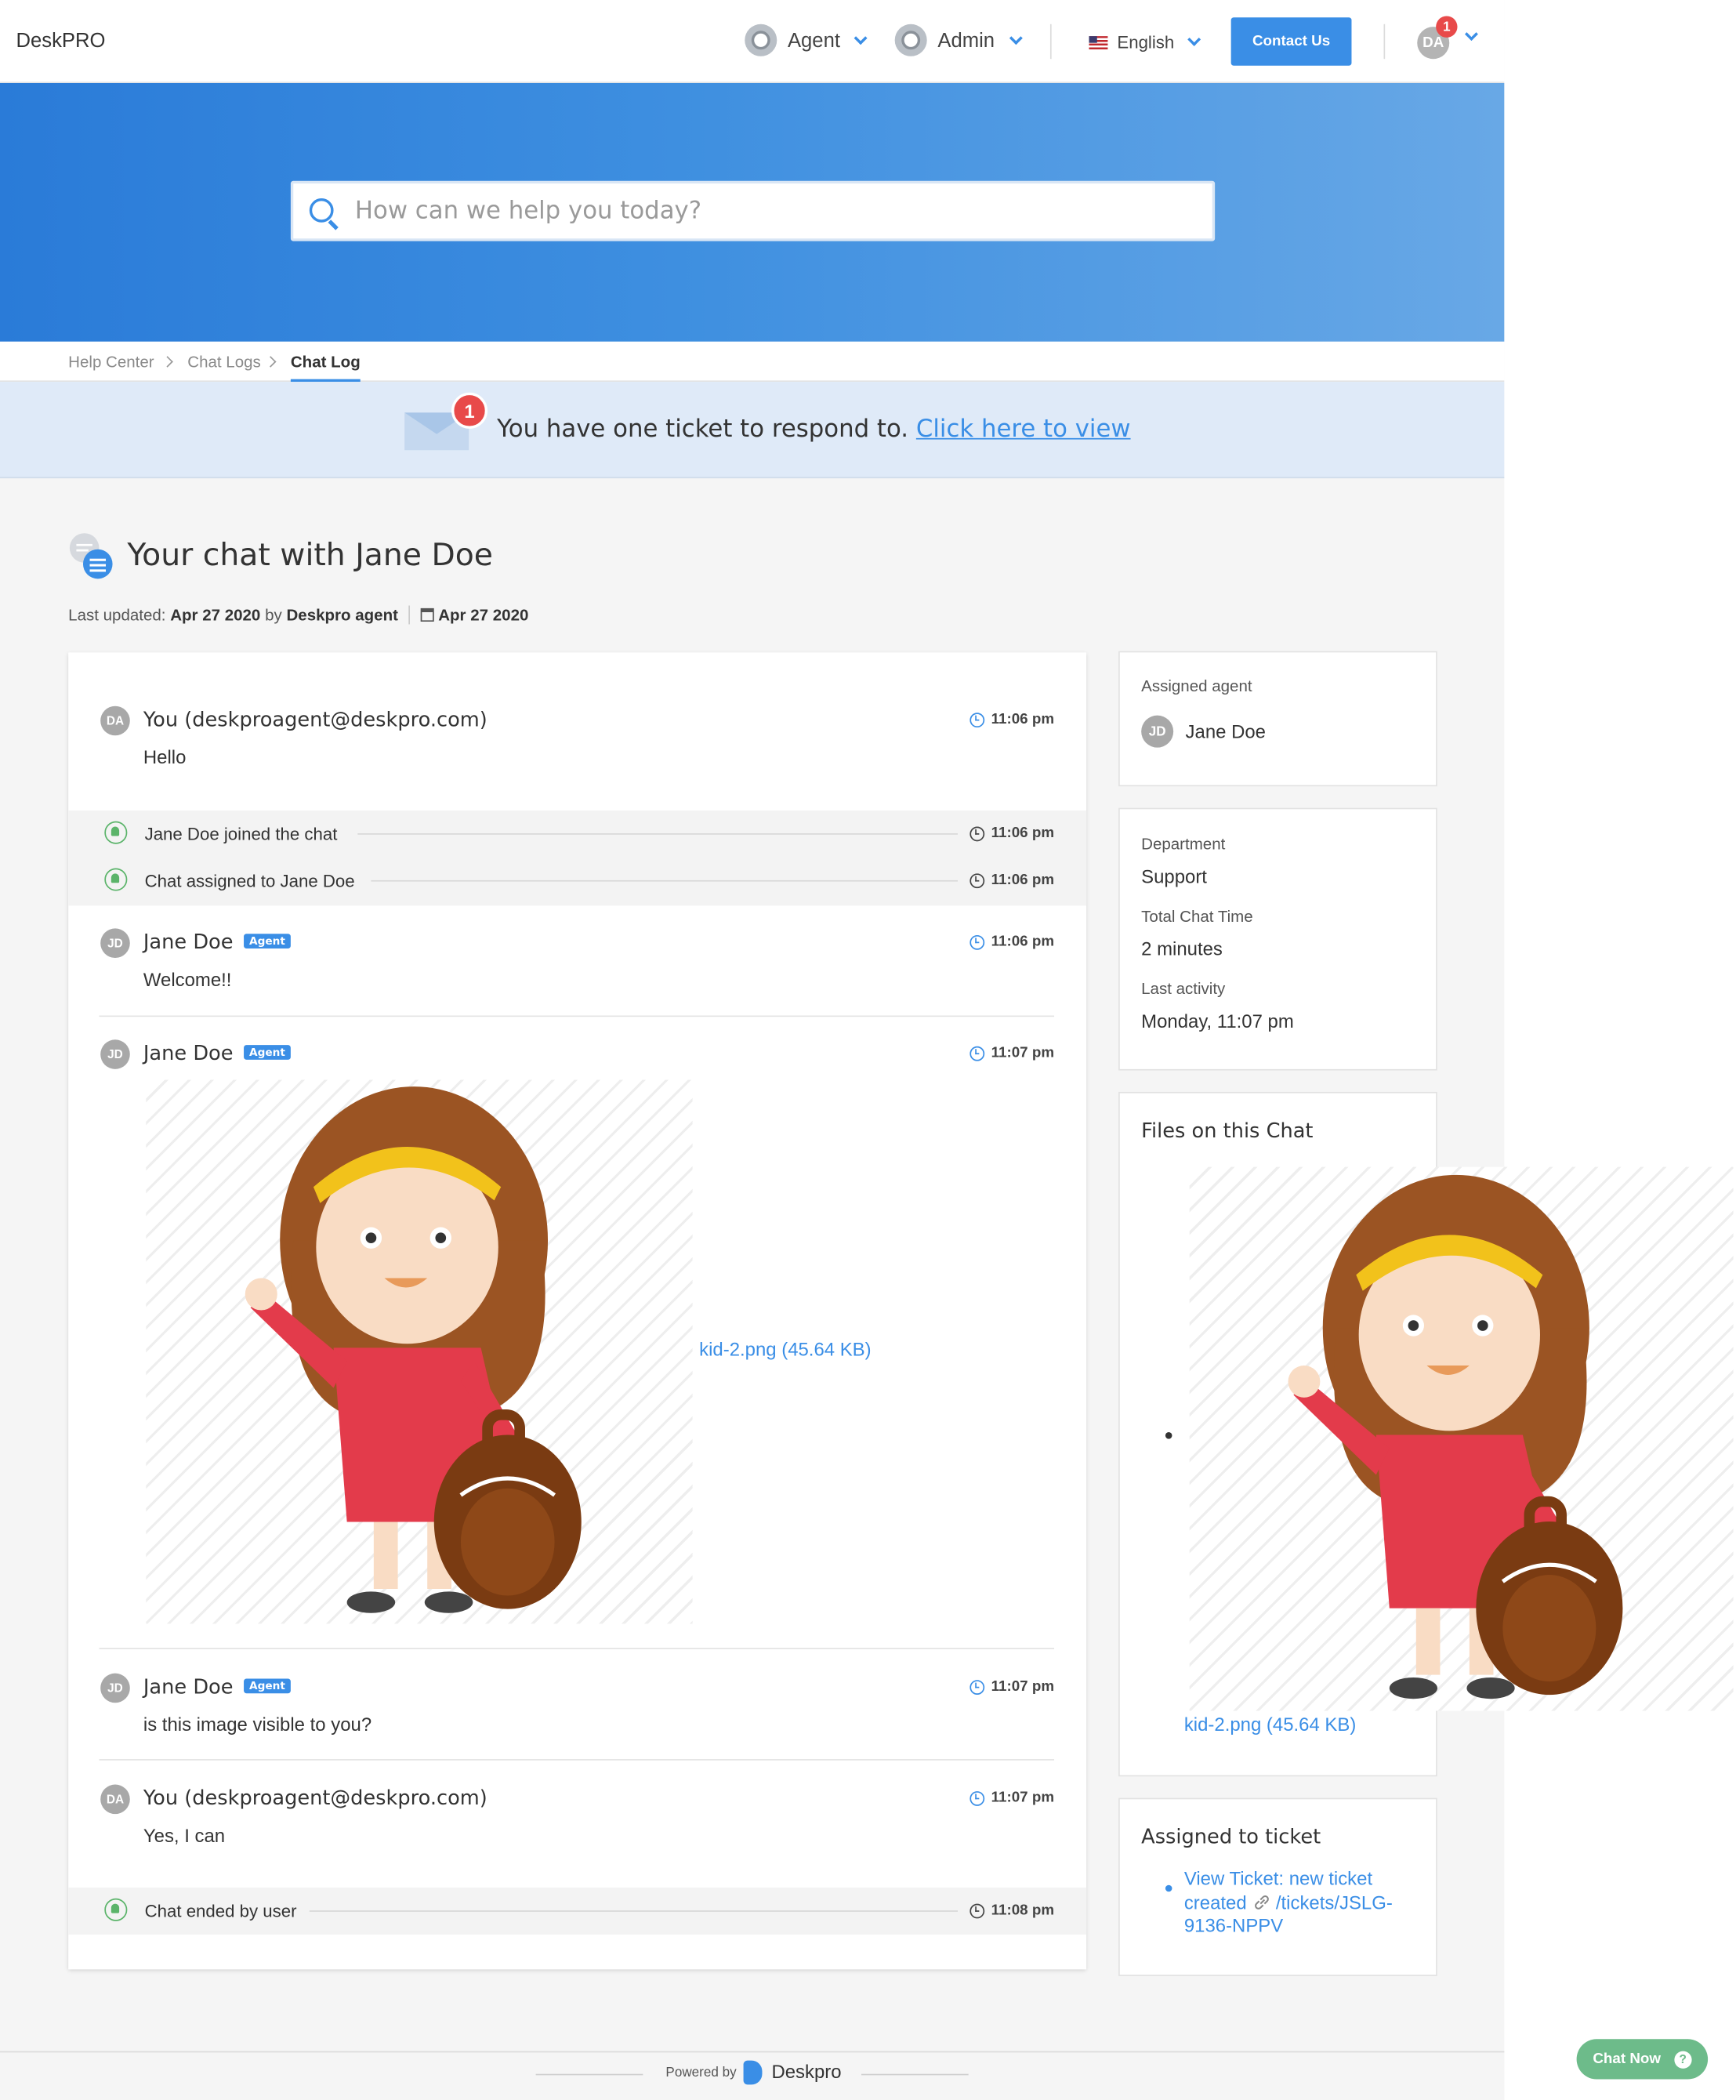 The height and width of the screenshot is (2100, 1736). I want to click on assigned-agent-panel: Assigned agent JD Jane Doe, so click(1277, 719).